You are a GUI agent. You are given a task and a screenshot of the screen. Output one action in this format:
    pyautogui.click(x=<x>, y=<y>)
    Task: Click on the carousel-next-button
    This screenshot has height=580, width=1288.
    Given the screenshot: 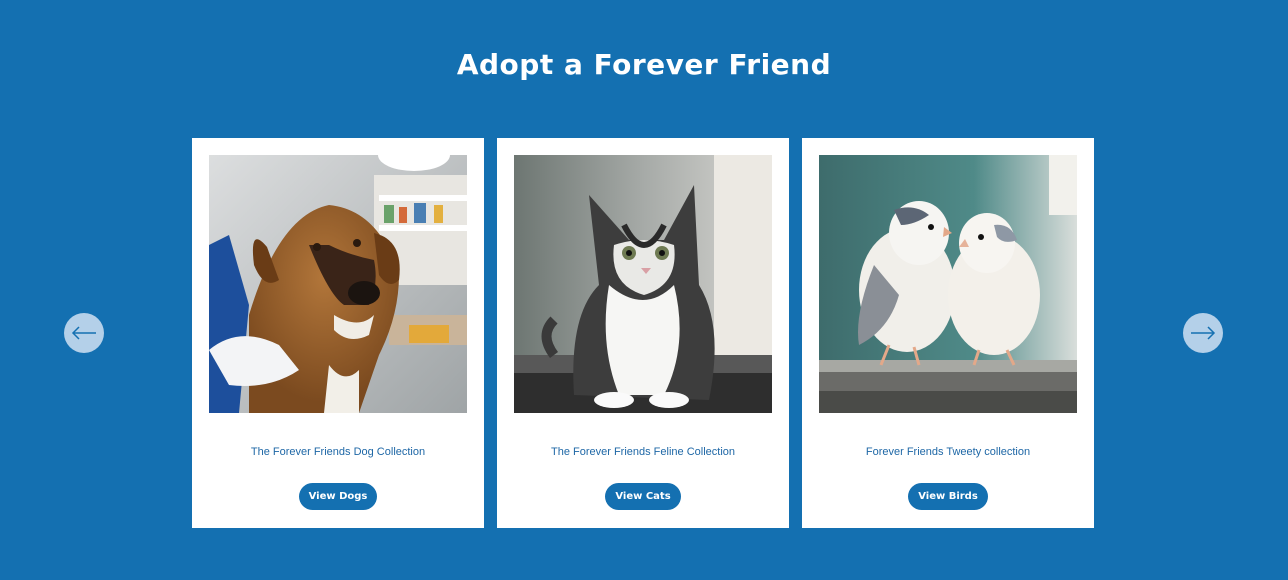 What is the action you would take?
    pyautogui.click(x=1203, y=333)
    